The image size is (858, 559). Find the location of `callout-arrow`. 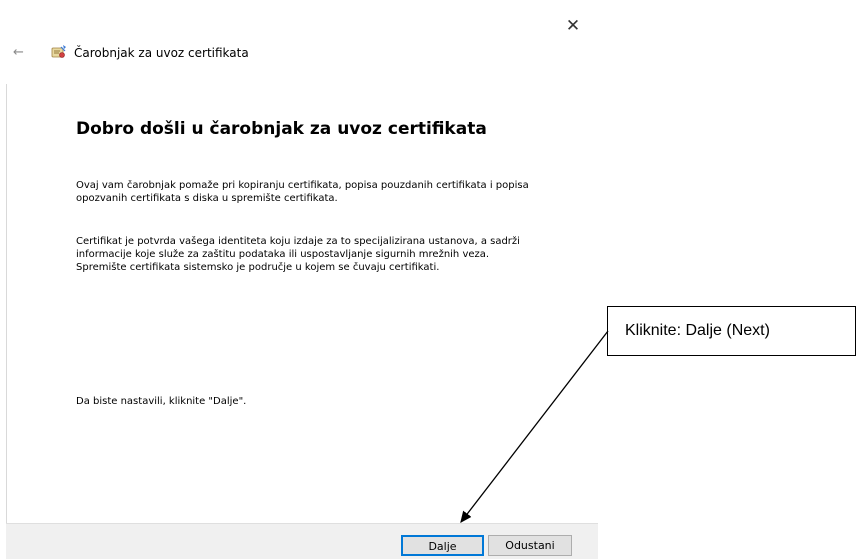

callout-arrow is located at coordinates (534, 427).